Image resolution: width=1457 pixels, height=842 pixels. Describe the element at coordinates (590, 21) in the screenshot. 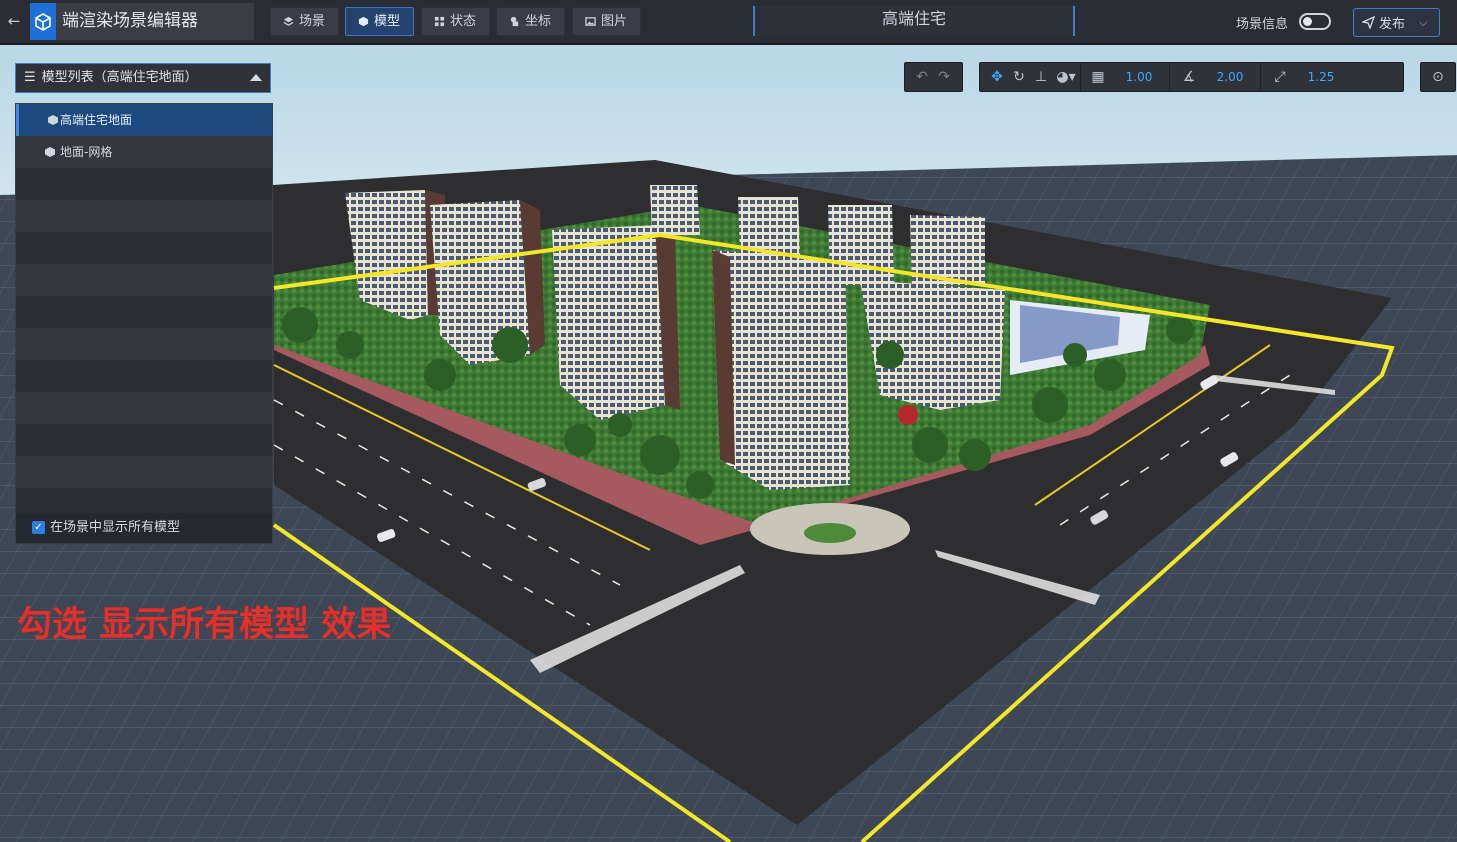

I see `image-icon` at that location.